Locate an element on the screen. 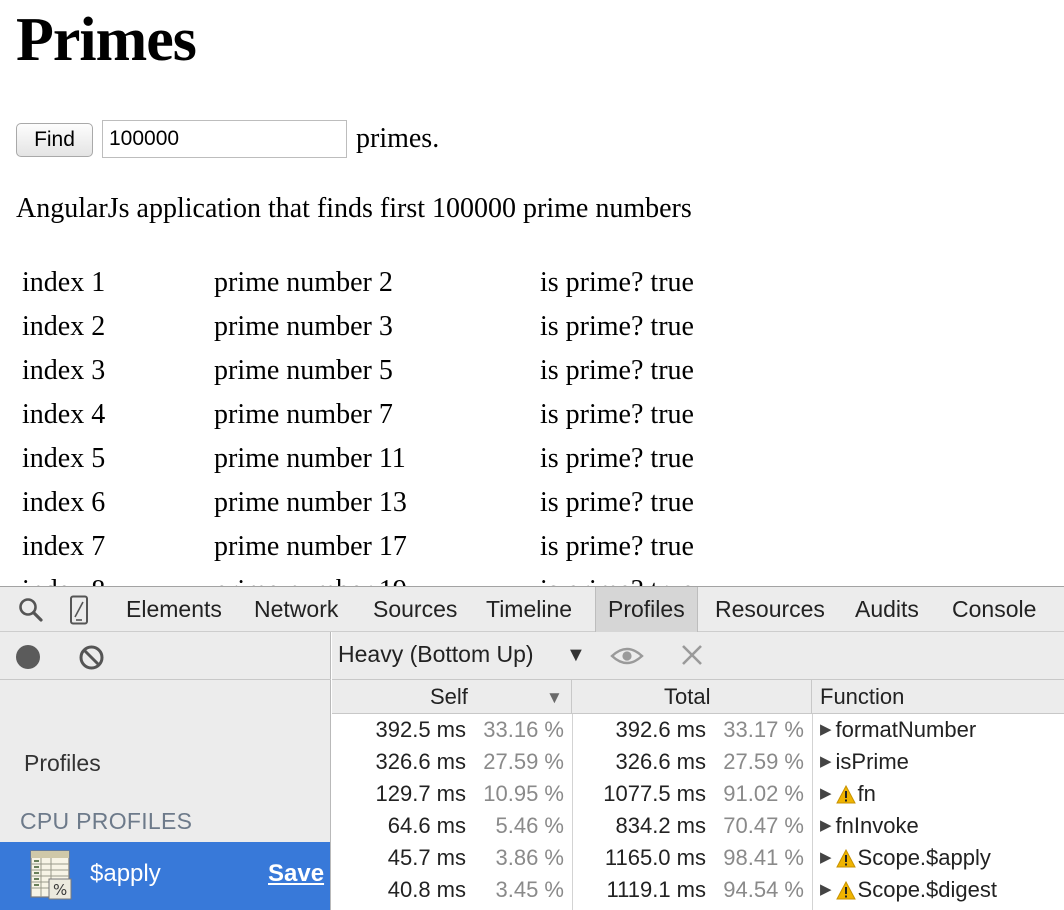  grid-header: Self ▼ Total Function is located at coordinates (698, 697).